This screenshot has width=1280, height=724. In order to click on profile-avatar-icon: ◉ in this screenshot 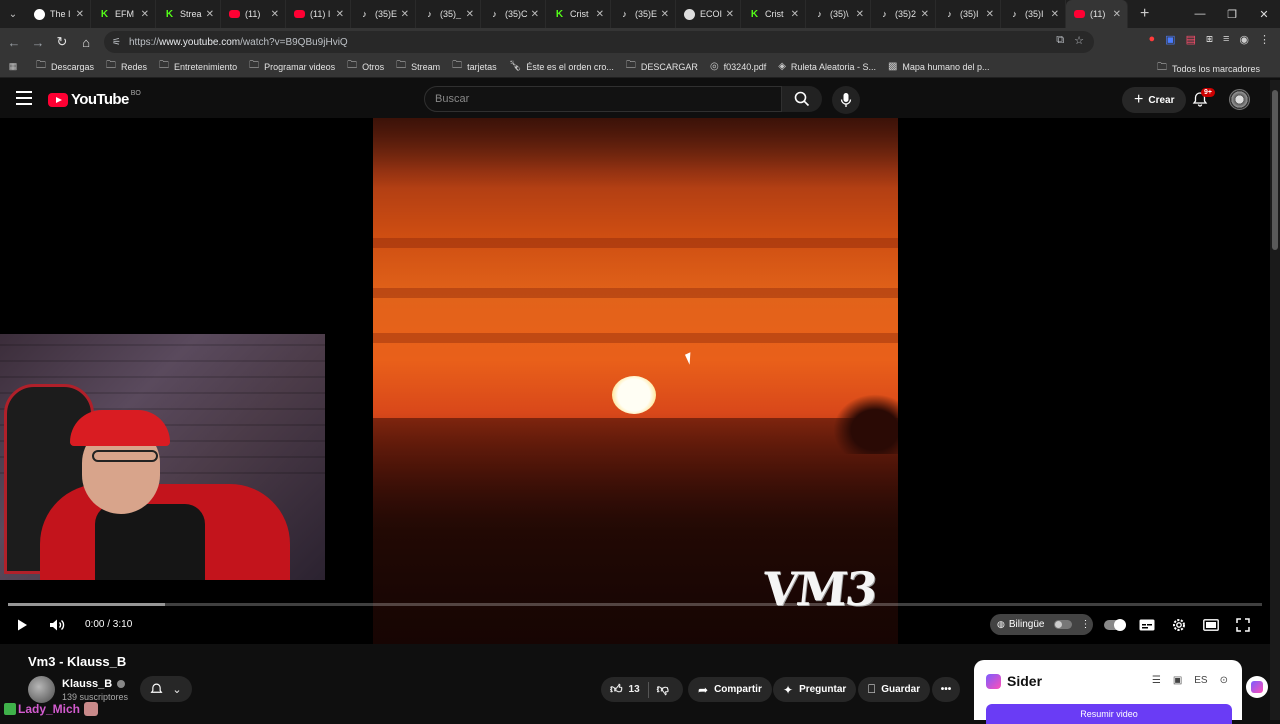, I will do `click(1244, 39)`.